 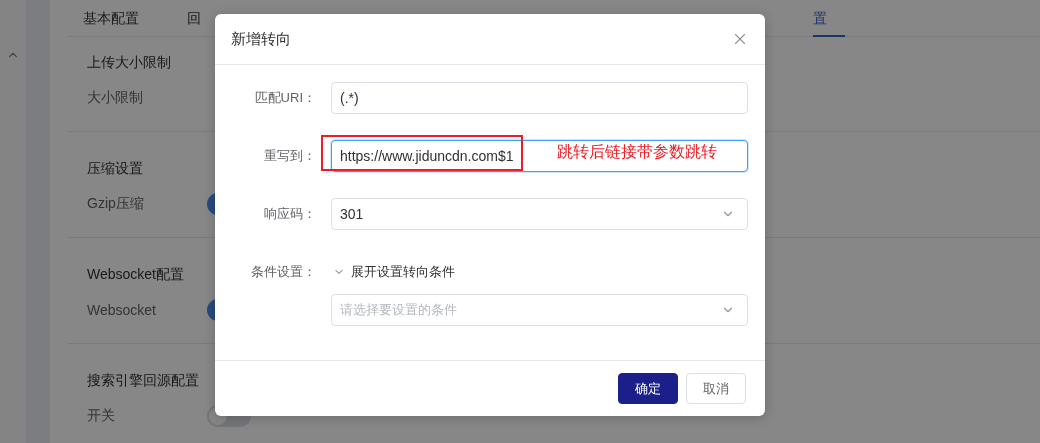 I want to click on confirm-button: 确定, so click(x=648, y=388).